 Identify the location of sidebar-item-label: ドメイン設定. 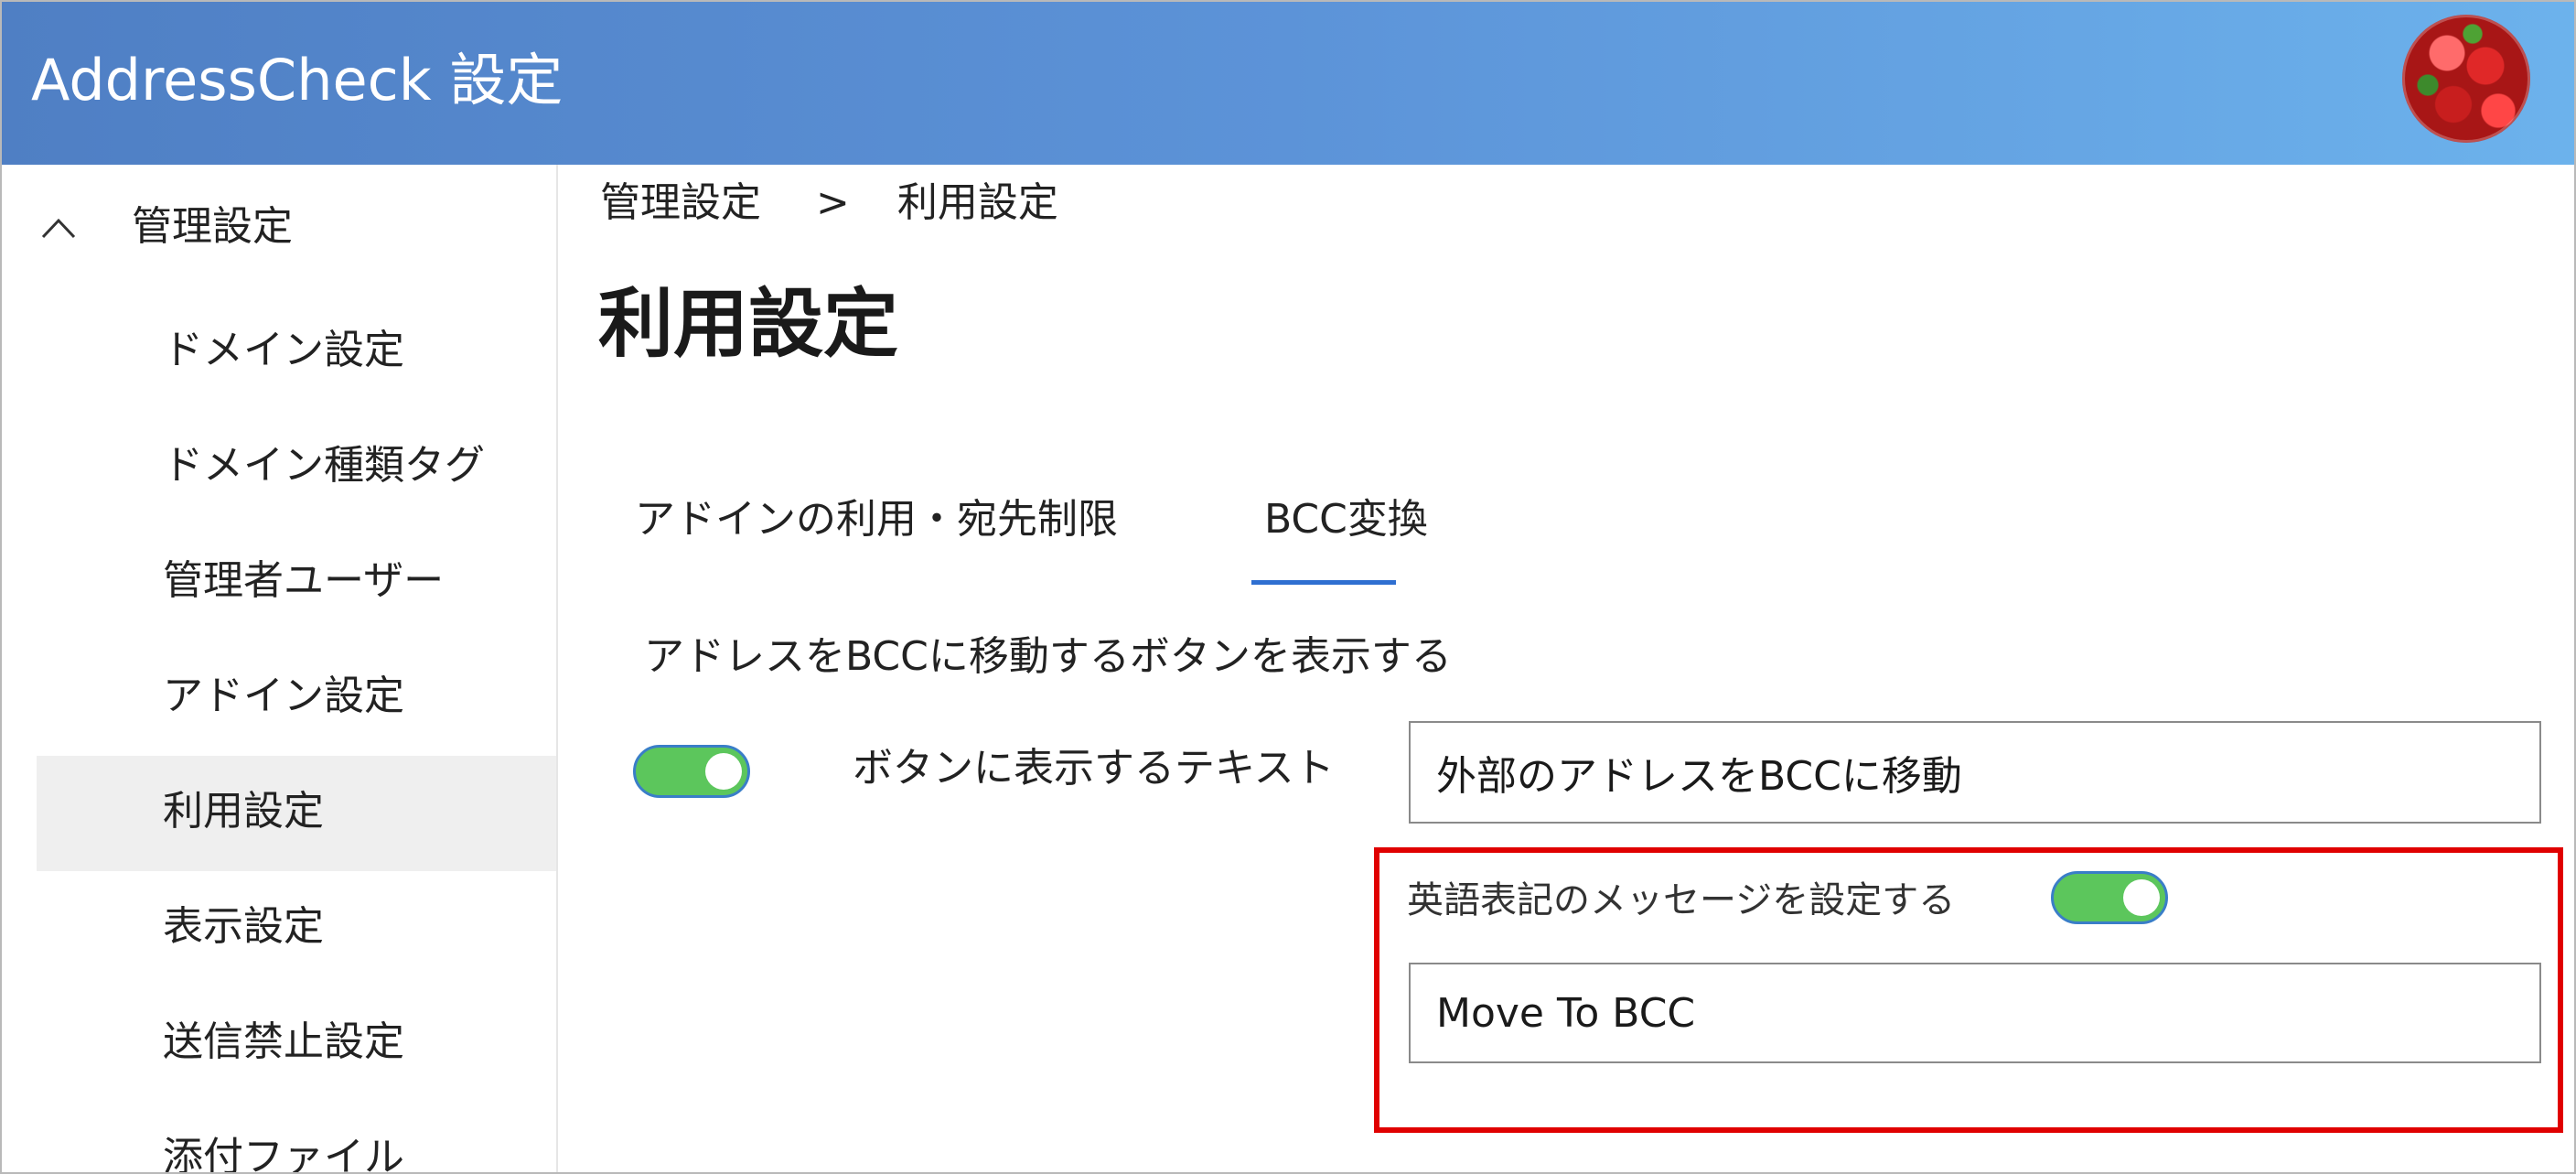
(283, 350).